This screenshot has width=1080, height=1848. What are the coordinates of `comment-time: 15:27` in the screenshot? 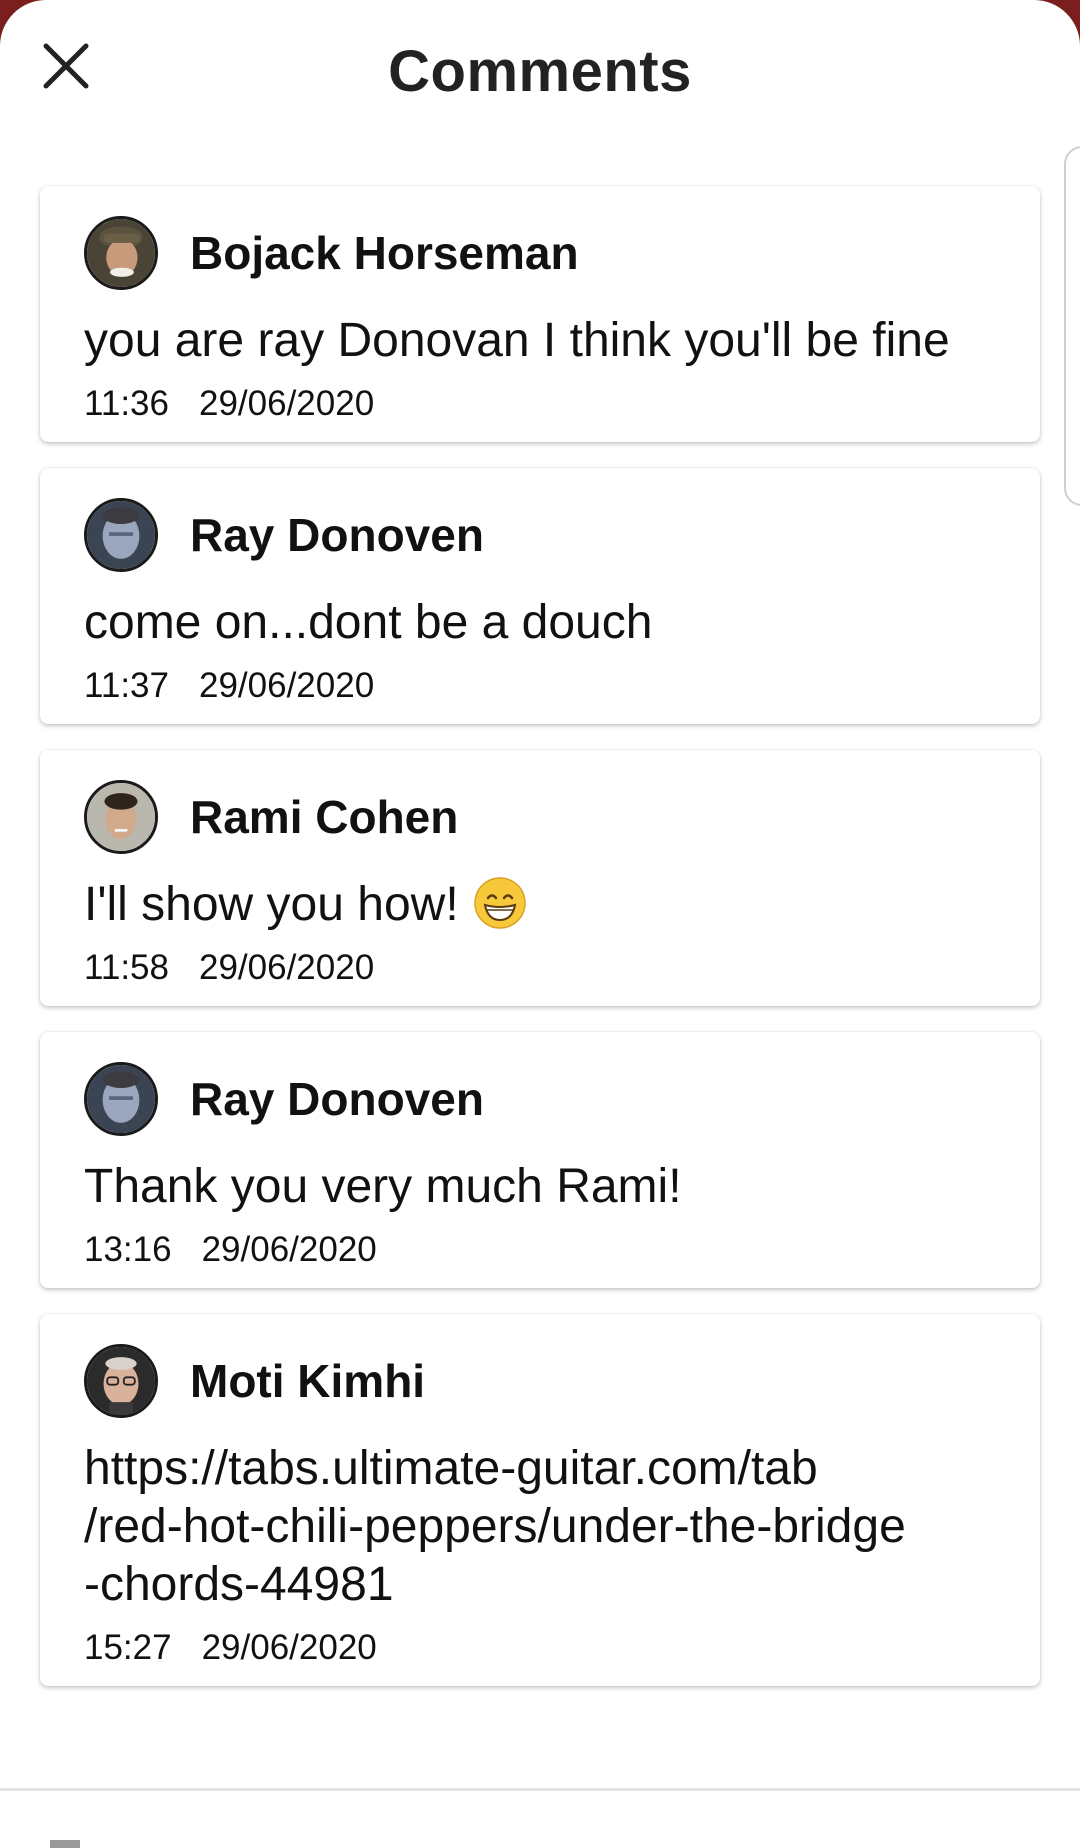 It's located at (128, 1647).